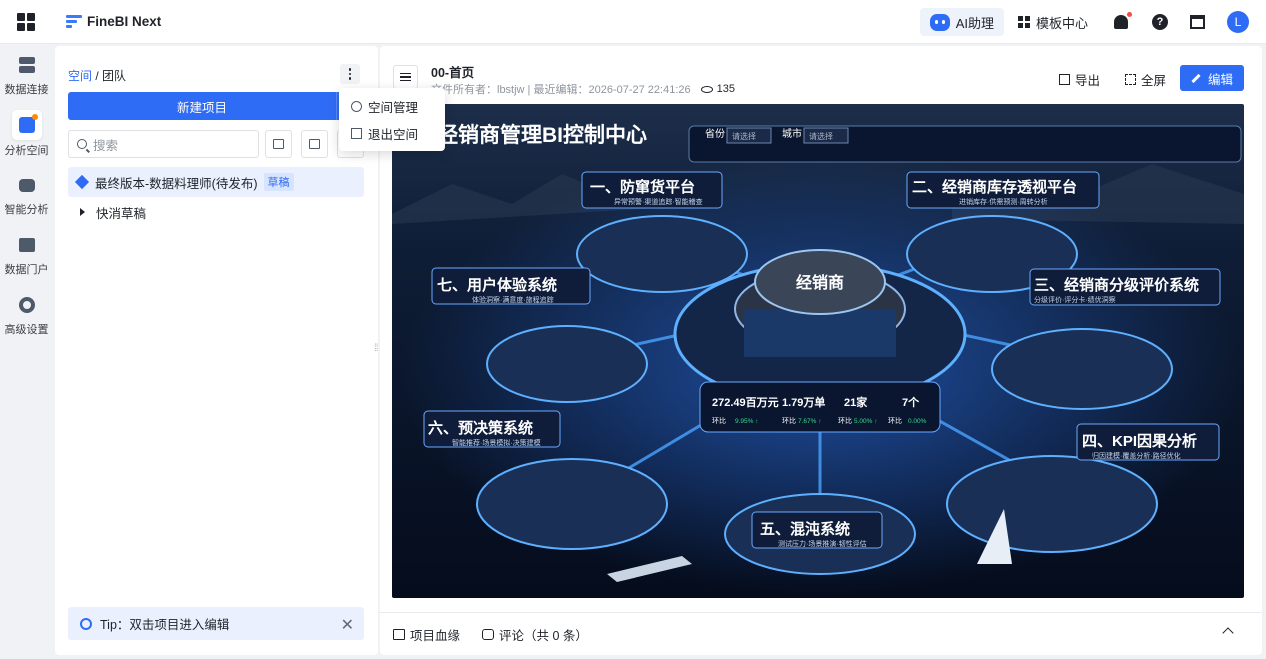 The width and height of the screenshot is (1266, 659). I want to click on bell-icon, so click(1123, 20).